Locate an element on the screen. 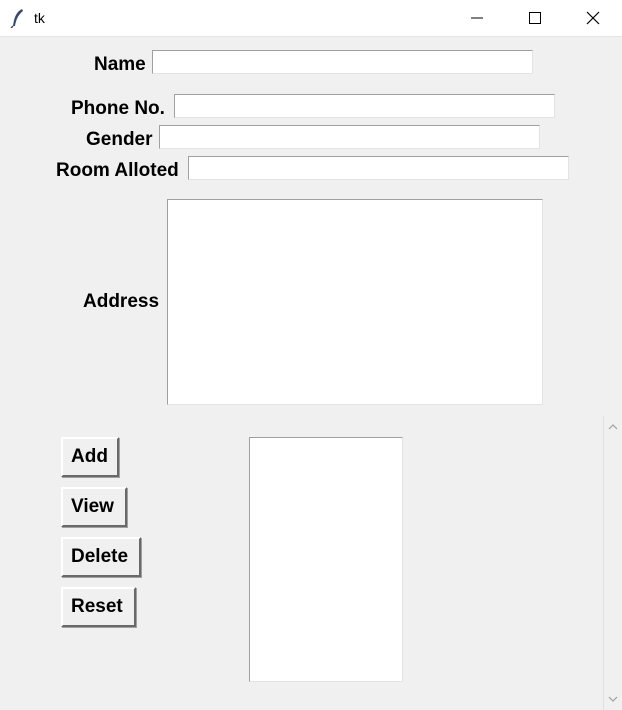  close-icon is located at coordinates (593, 18).